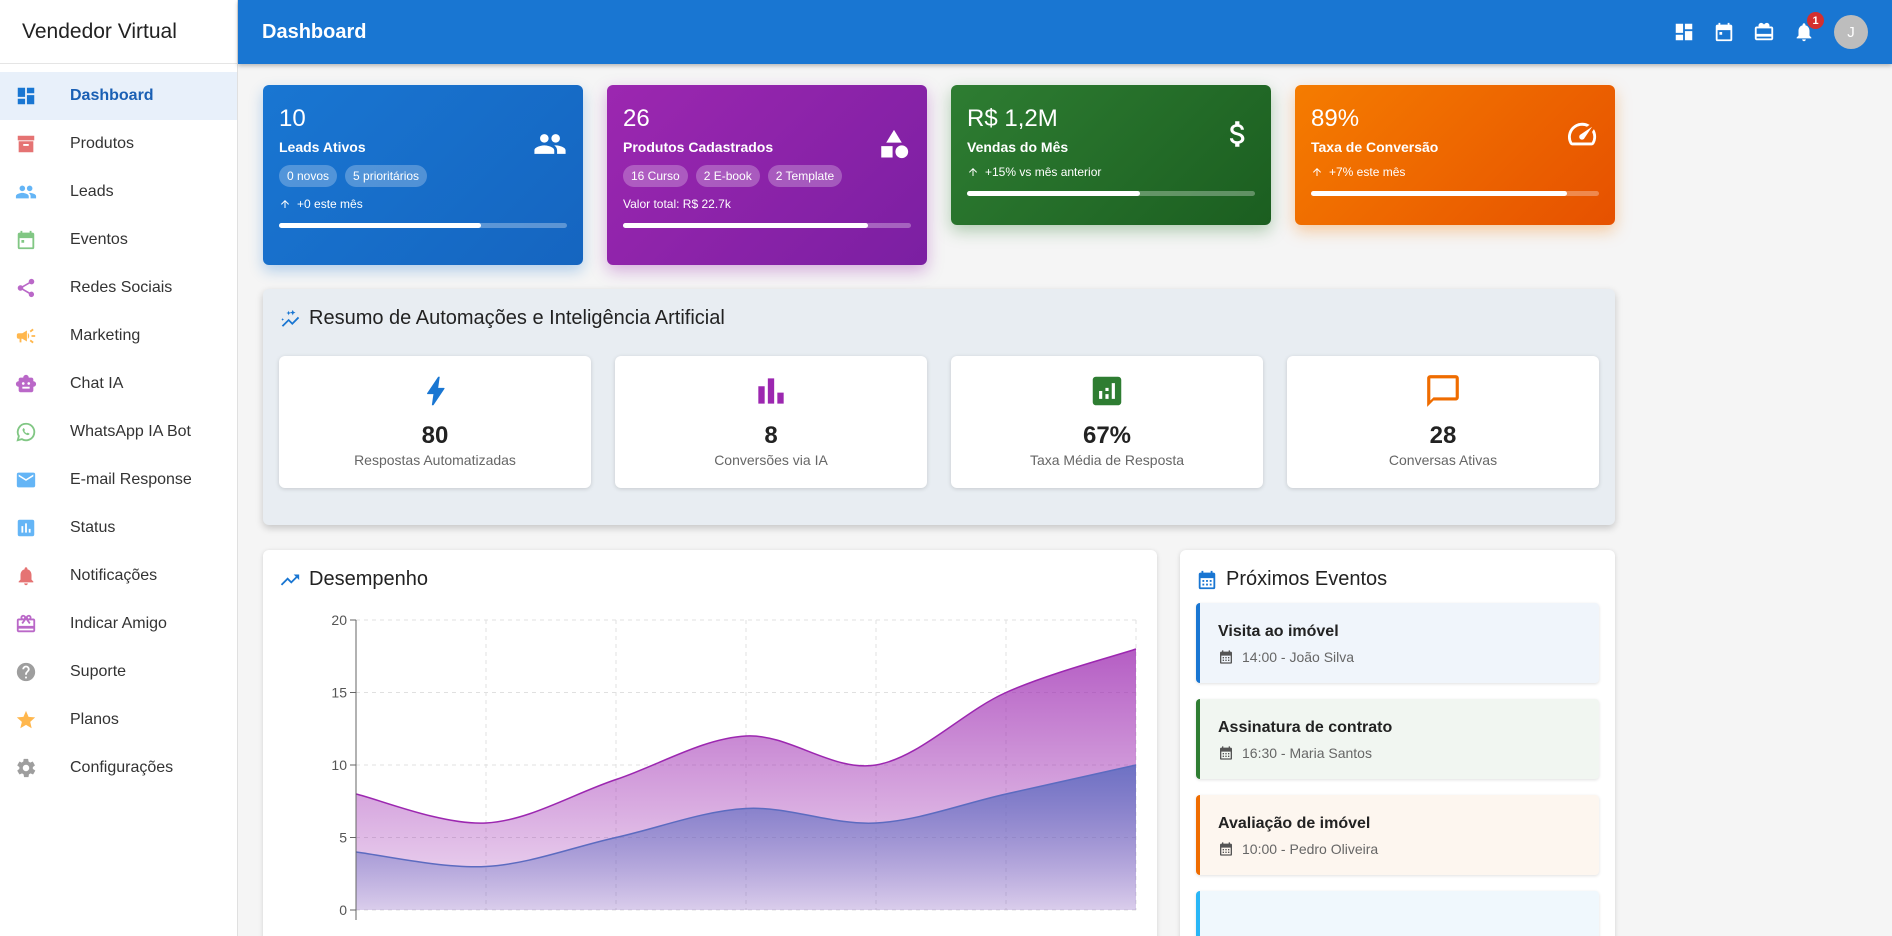  I want to click on chat-icon, so click(1443, 391).